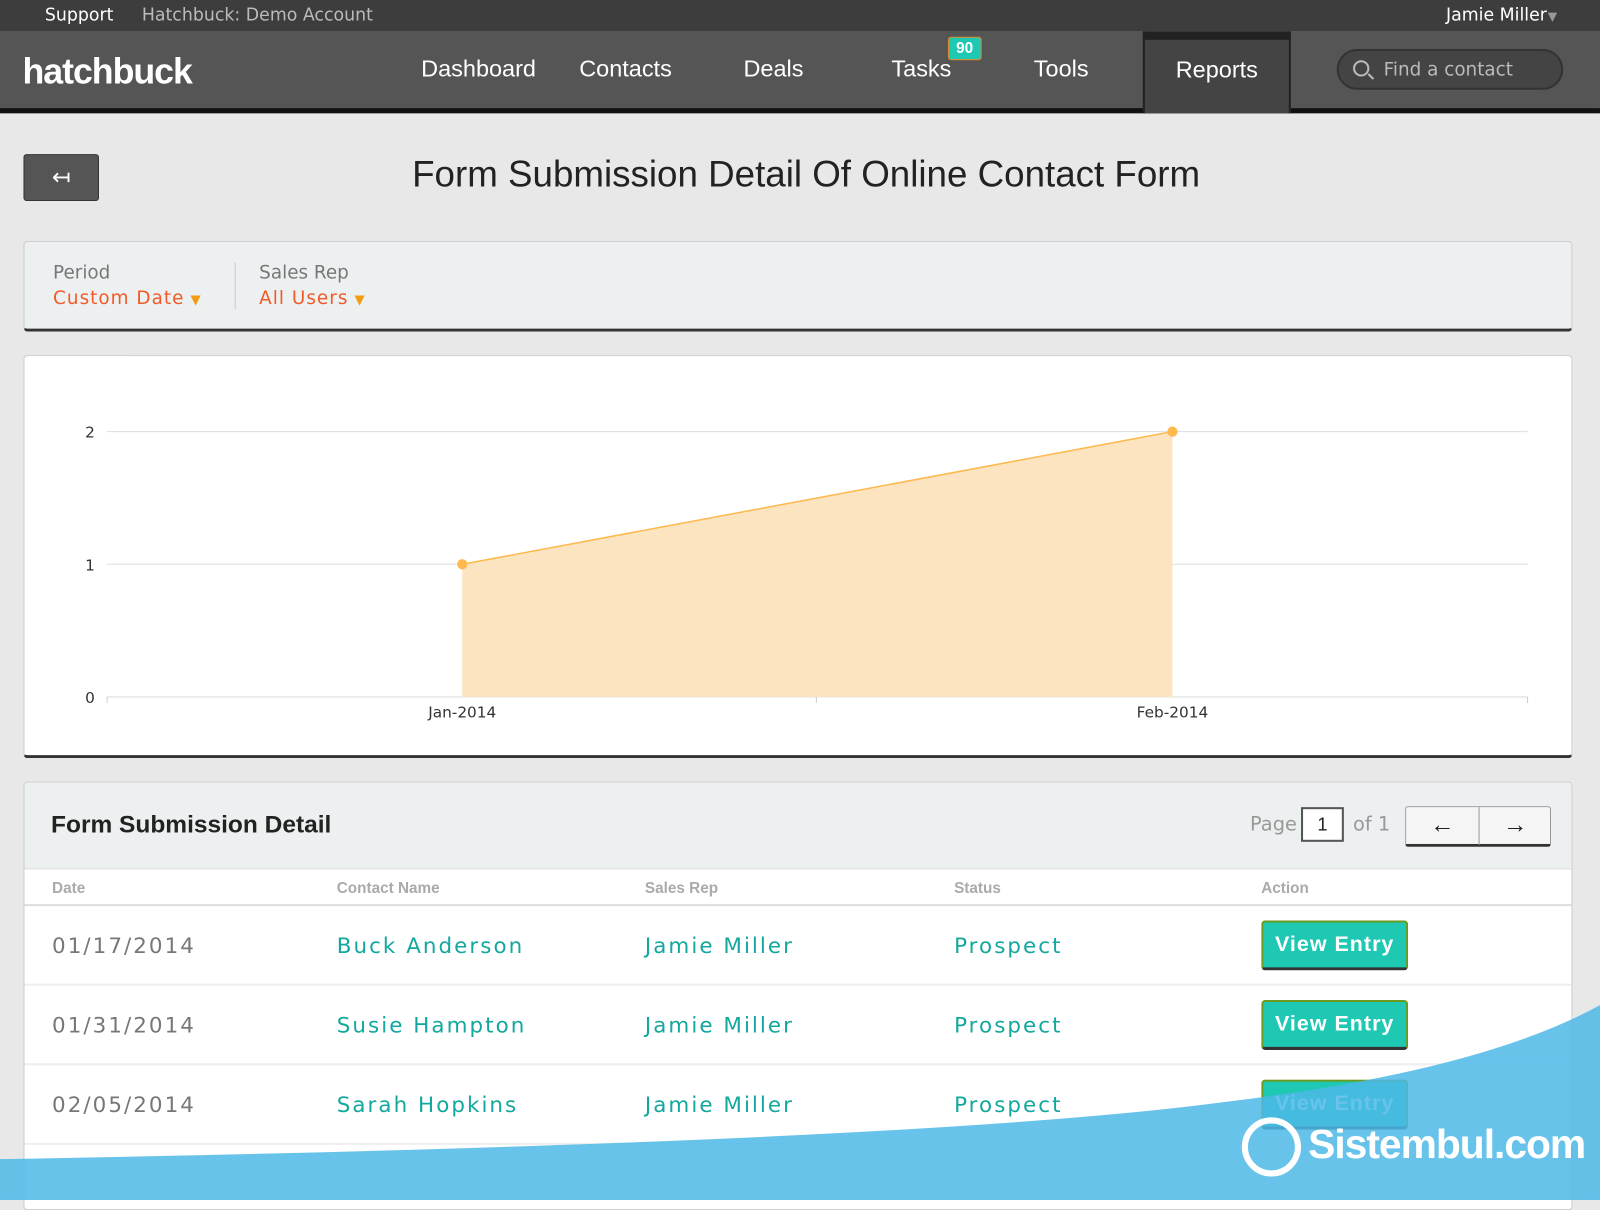  I want to click on y-tick-label: 0, so click(90, 698).